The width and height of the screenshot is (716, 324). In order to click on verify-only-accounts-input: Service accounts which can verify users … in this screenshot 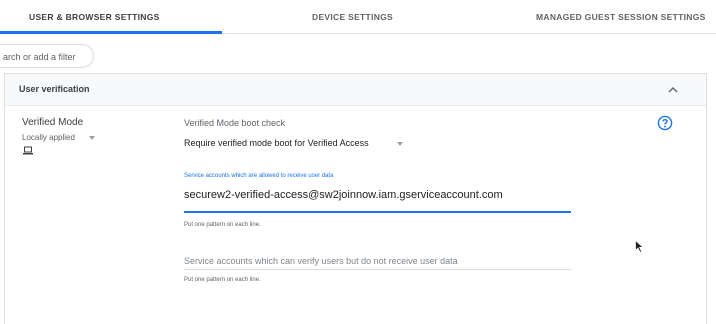, I will do `click(321, 261)`.